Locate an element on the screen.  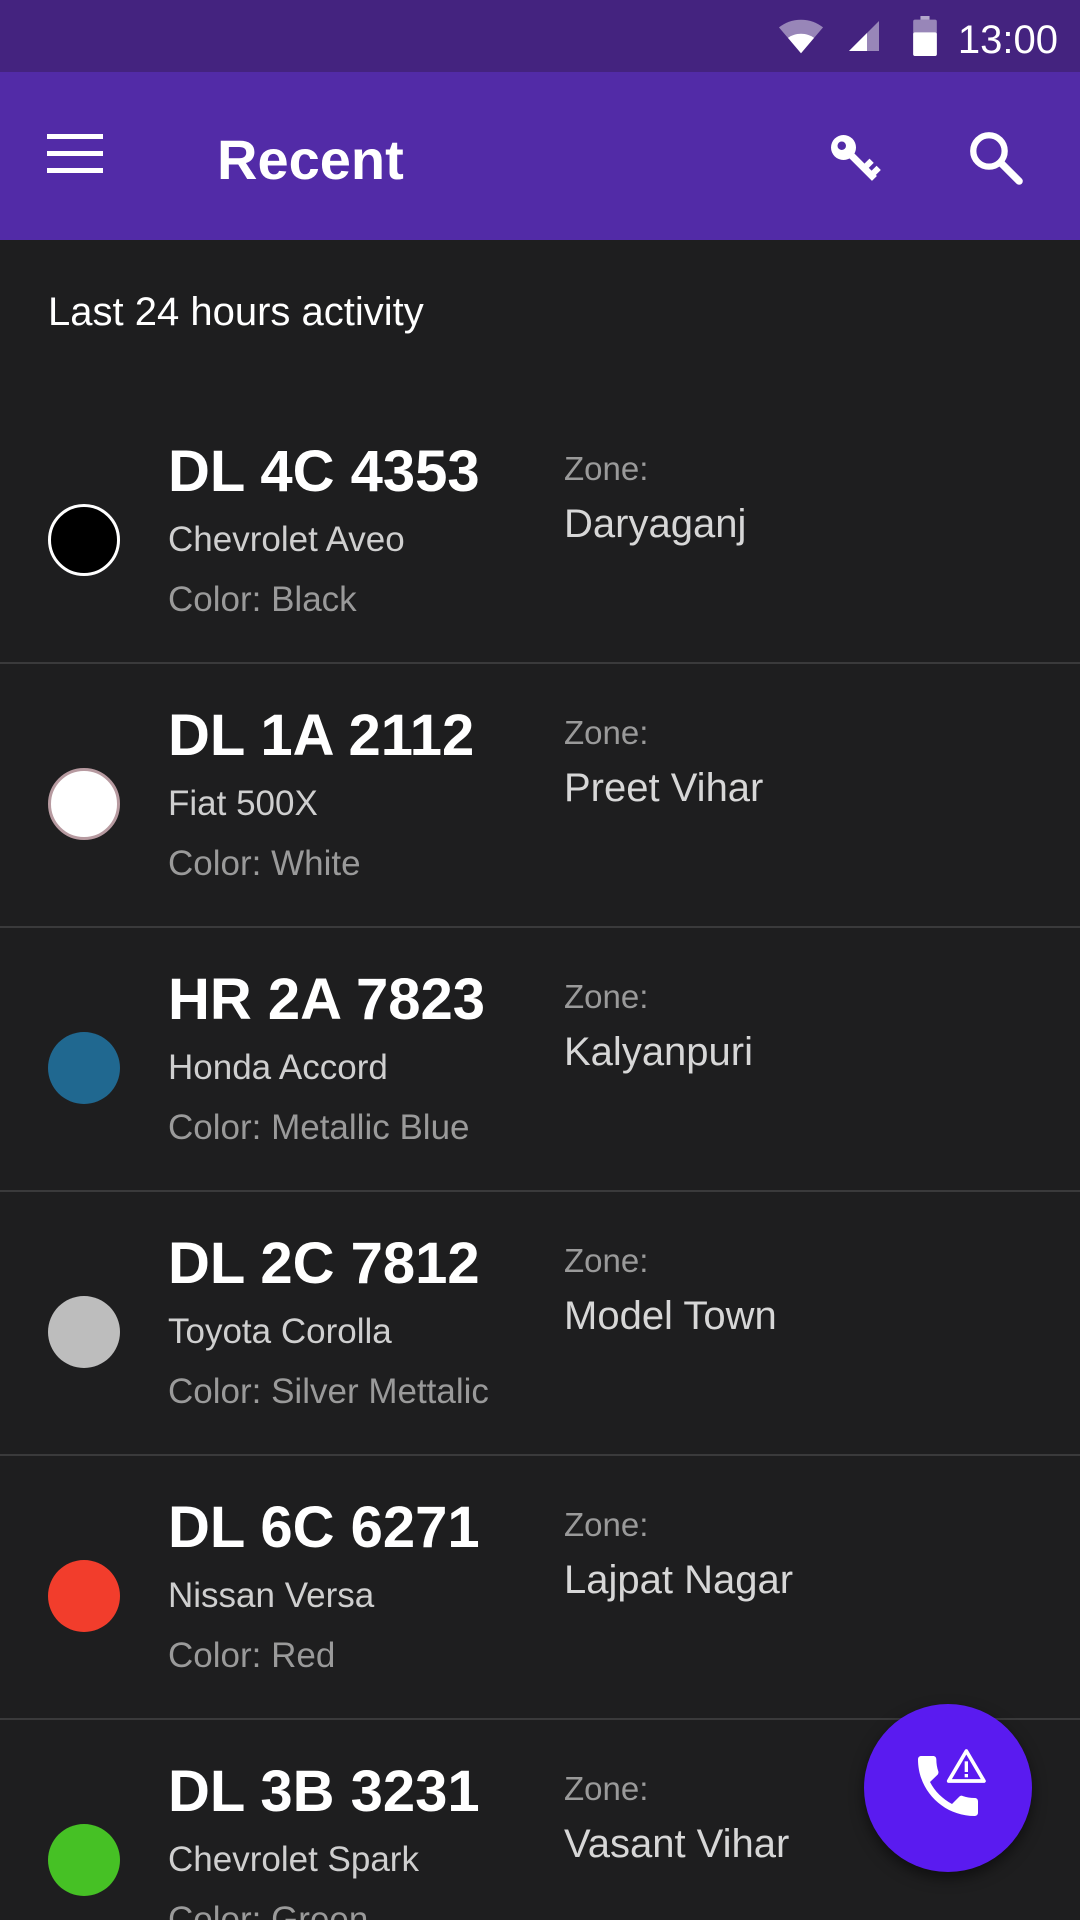
search-button is located at coordinates (995, 159).